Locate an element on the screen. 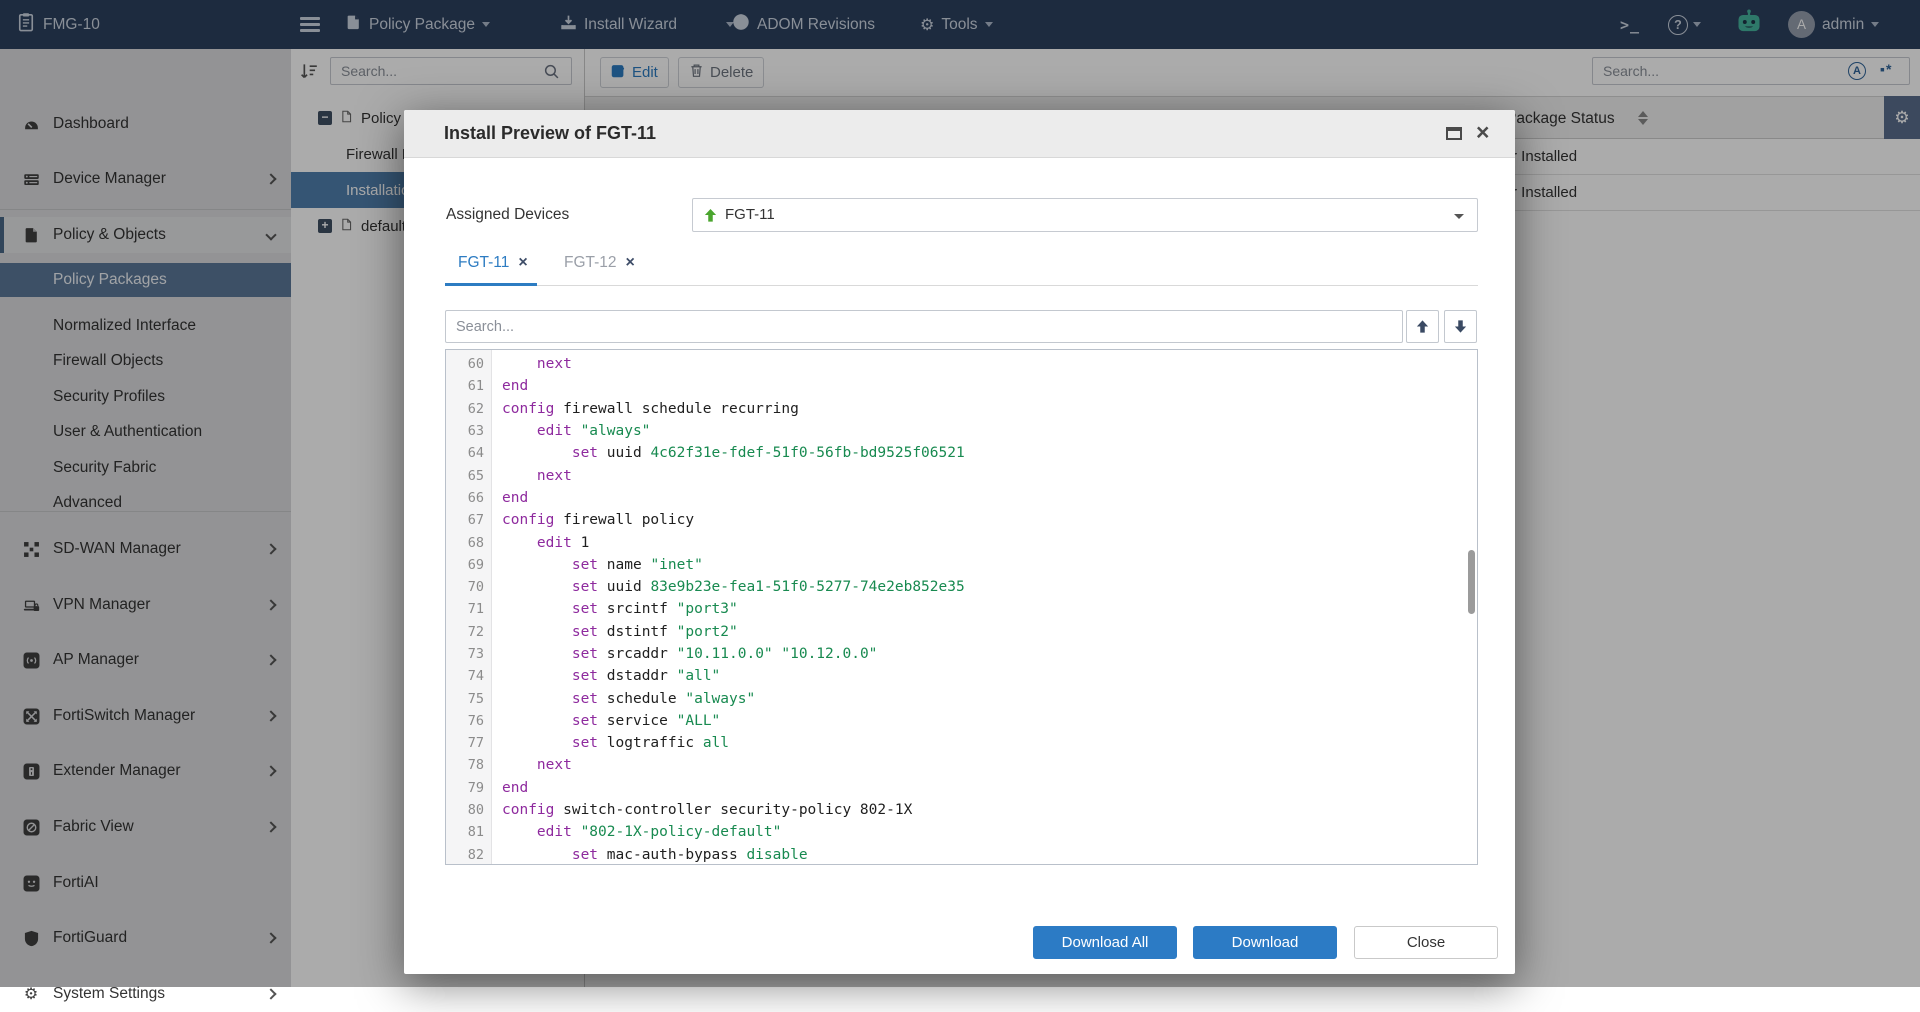  code-line: 74 set dstaddr "all" is located at coordinates (961, 676).